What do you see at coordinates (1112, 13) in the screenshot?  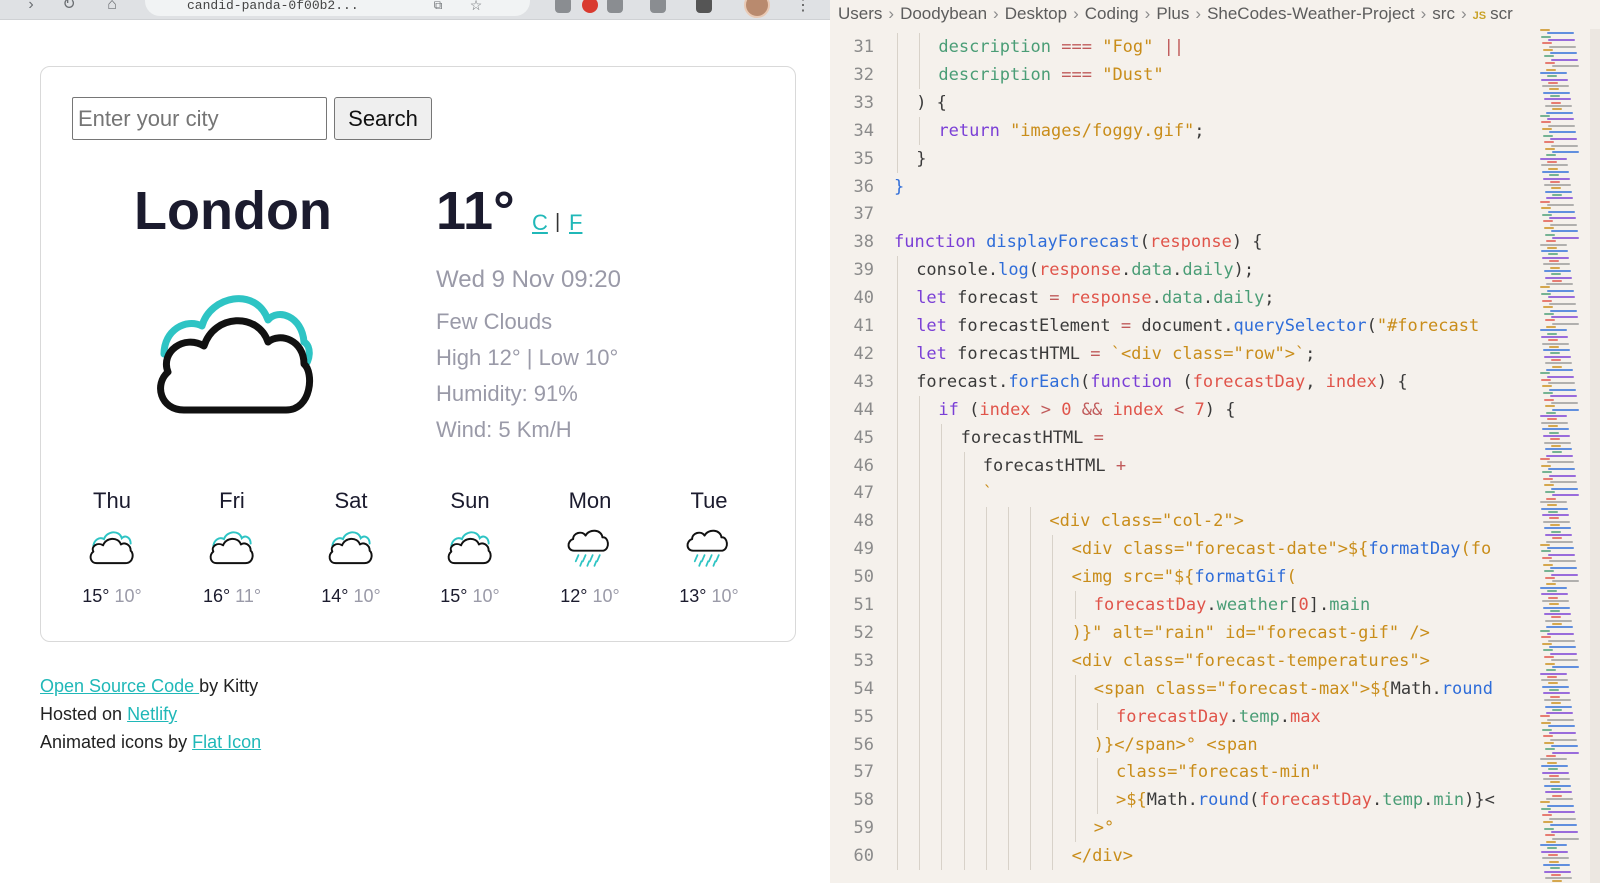 I see `breadcrumb-item: Coding` at bounding box center [1112, 13].